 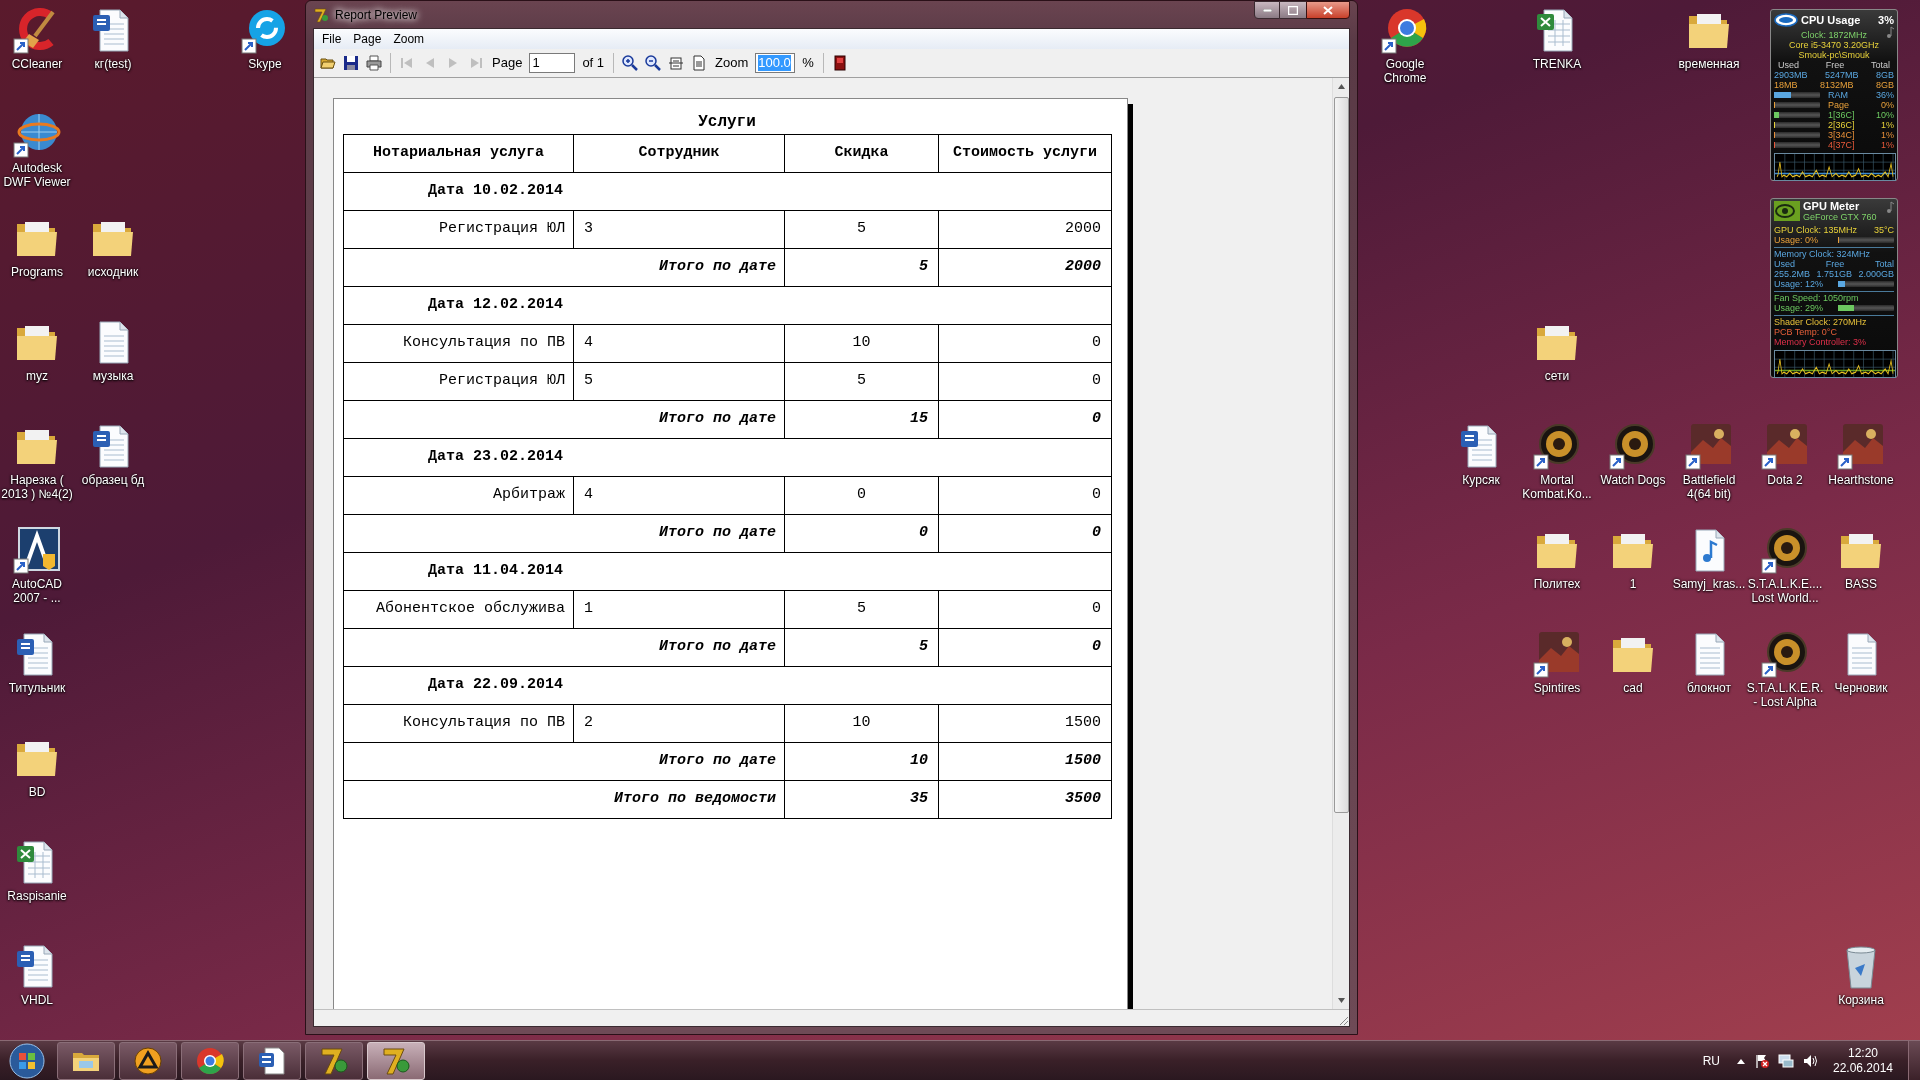 What do you see at coordinates (113, 272) in the screenshot?
I see `desktop-icon-label: исходник` at bounding box center [113, 272].